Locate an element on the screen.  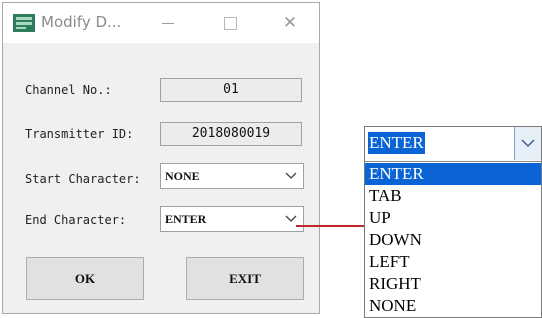
close-button: ✕ is located at coordinates (290, 23).